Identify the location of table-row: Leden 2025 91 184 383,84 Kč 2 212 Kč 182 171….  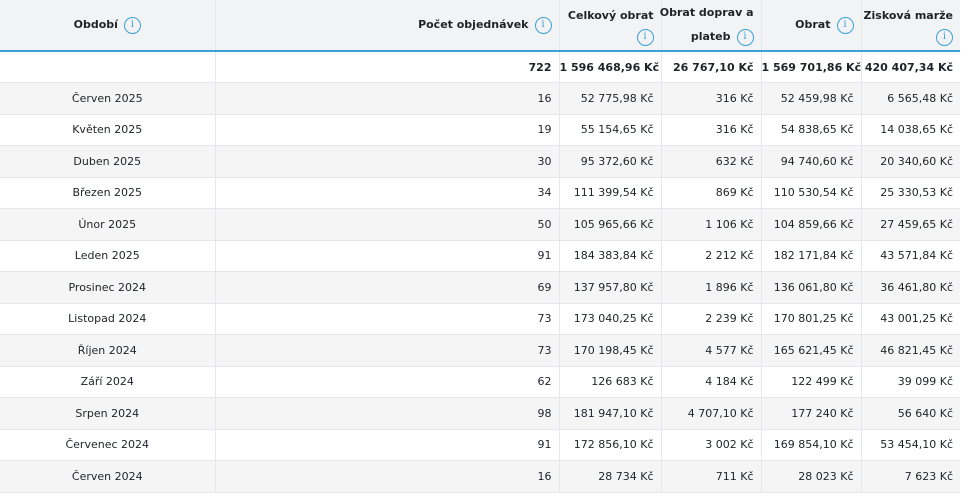
(480, 256).